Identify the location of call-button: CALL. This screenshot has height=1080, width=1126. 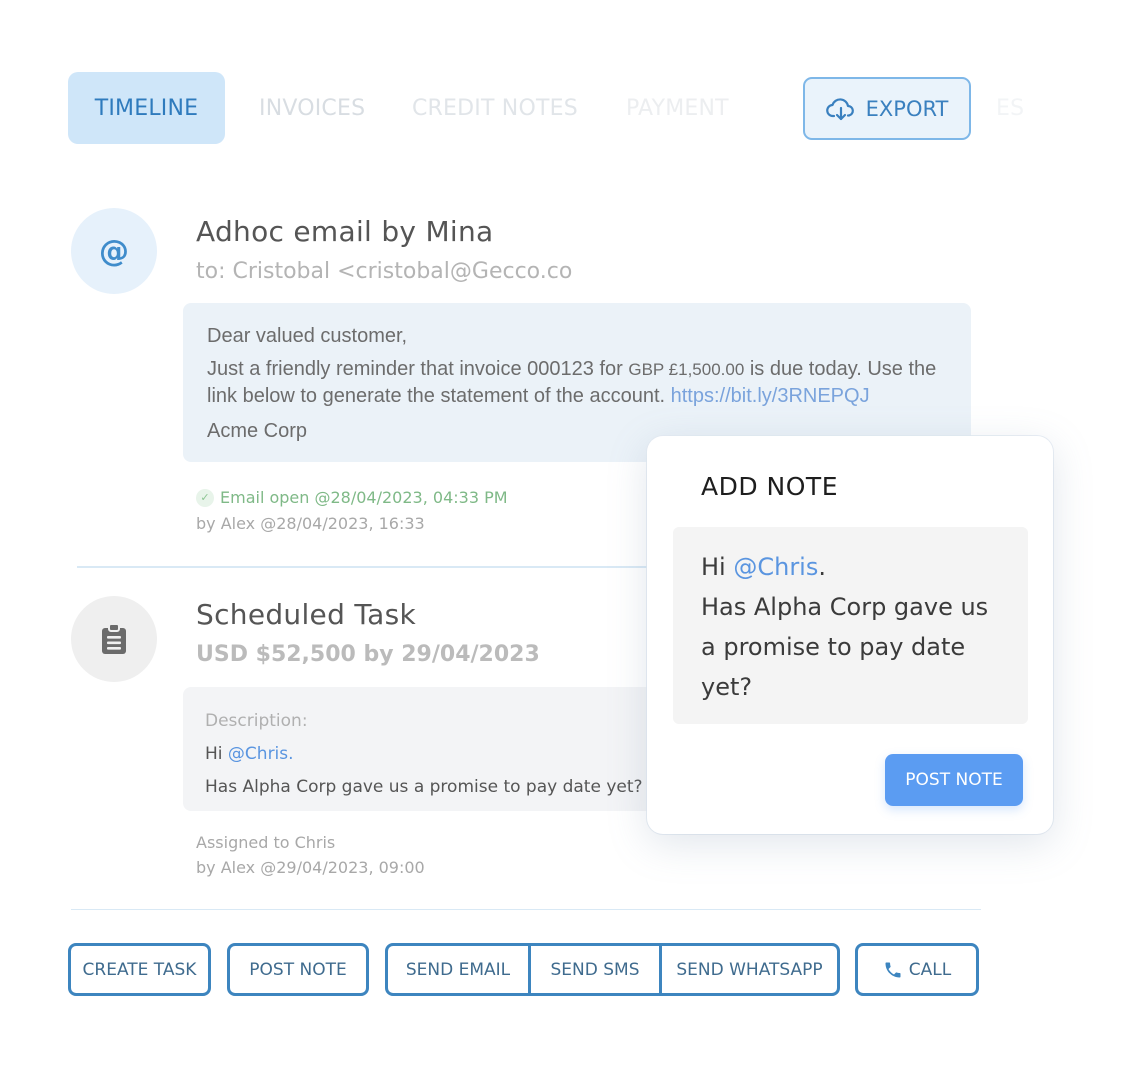
(917, 969).